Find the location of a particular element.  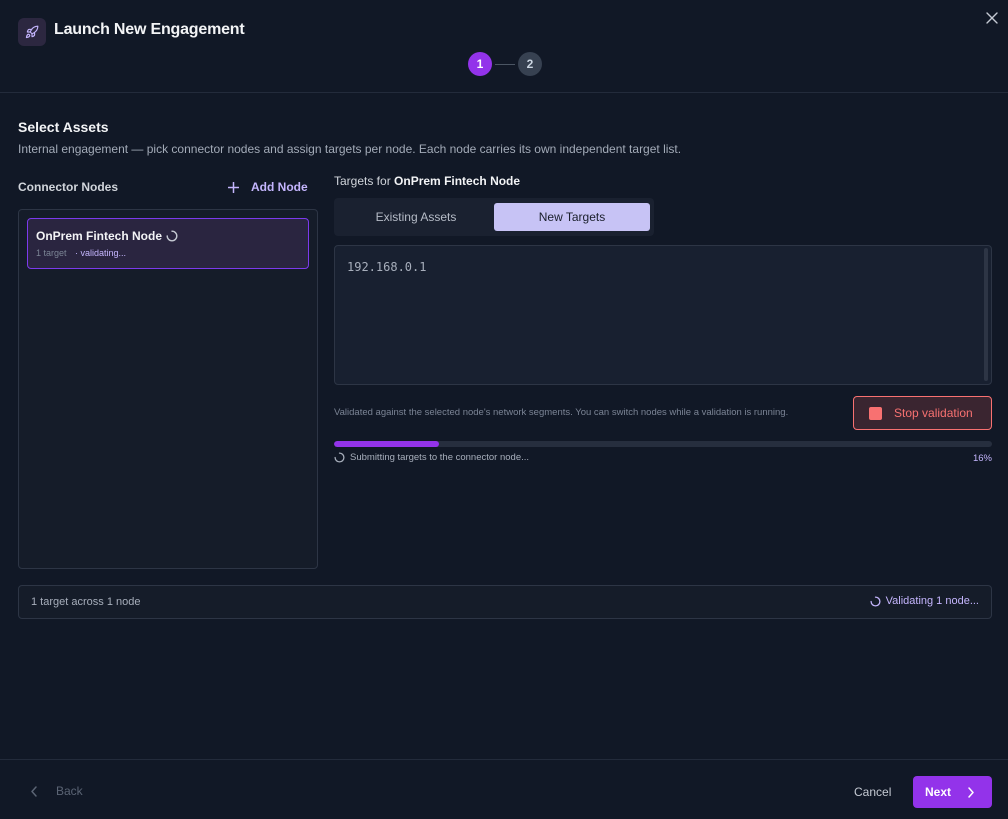

section-title: Select Assets is located at coordinates (63, 127).